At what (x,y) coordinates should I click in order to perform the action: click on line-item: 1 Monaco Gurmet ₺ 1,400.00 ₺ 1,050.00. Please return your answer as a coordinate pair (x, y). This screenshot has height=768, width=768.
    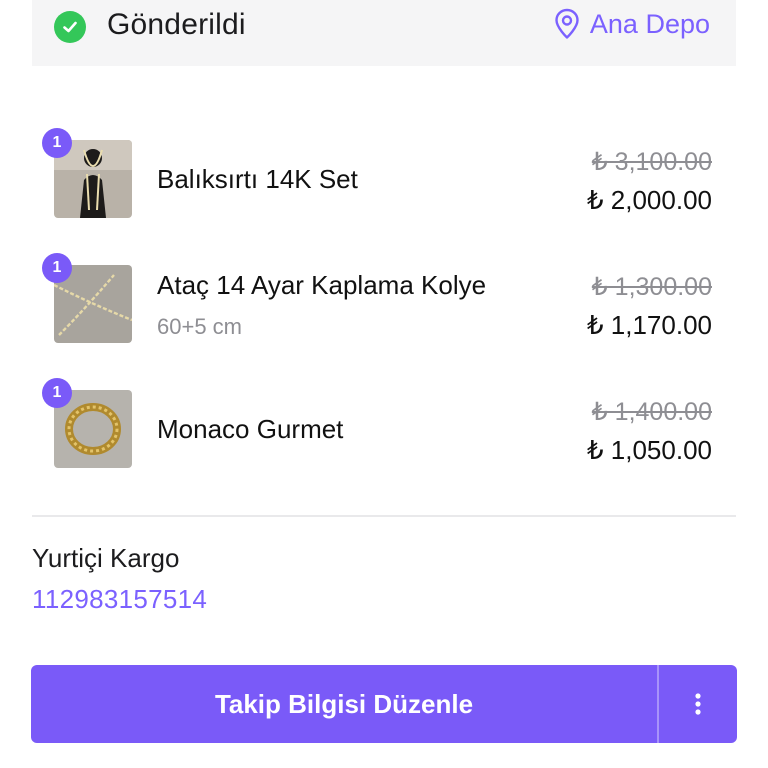
    Looking at the image, I should click on (389, 424).